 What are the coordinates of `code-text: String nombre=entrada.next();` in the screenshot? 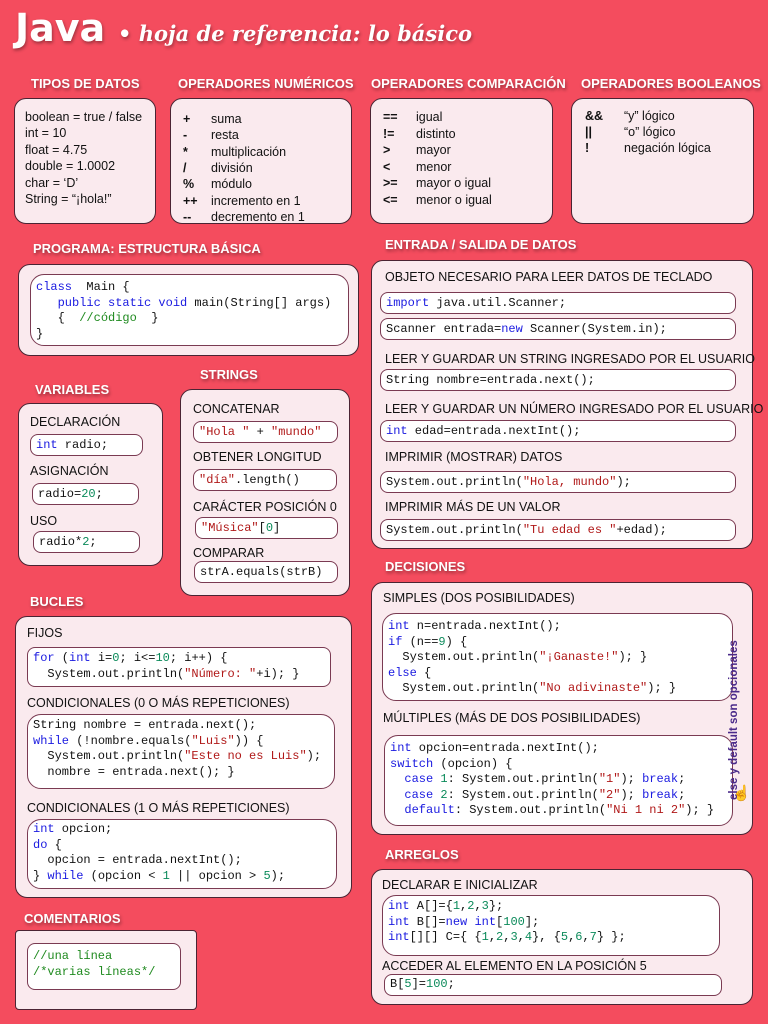 It's located at (490, 380).